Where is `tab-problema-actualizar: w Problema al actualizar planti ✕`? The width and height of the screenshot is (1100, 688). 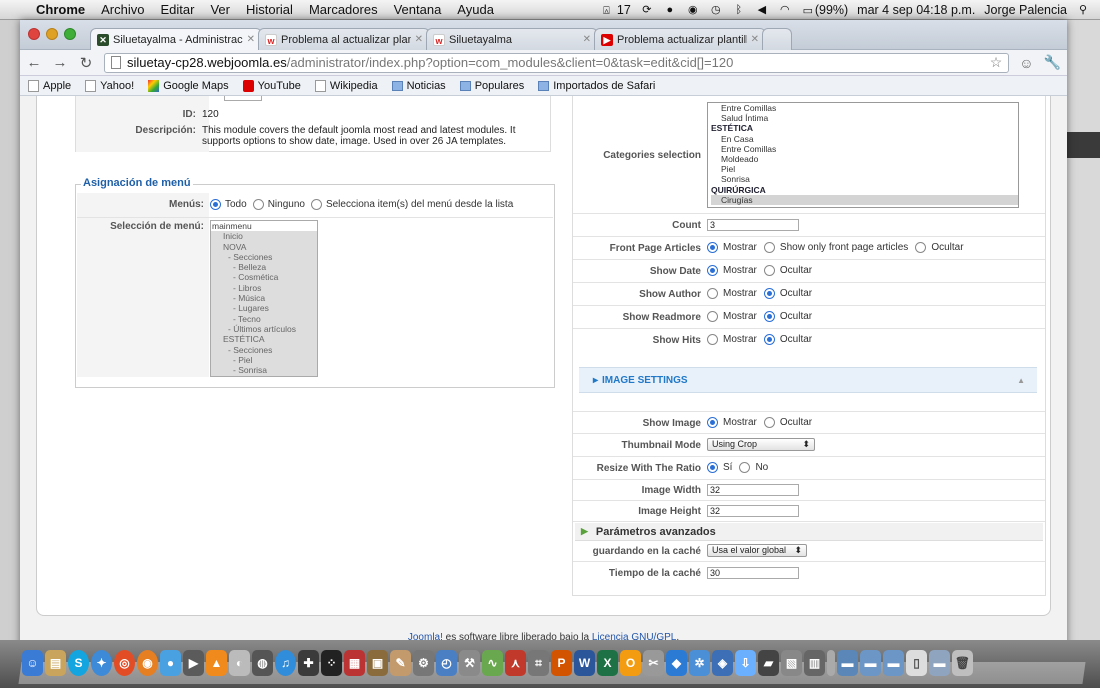 tab-problema-actualizar: w Problema al actualizar planti ✕ is located at coordinates (344, 39).